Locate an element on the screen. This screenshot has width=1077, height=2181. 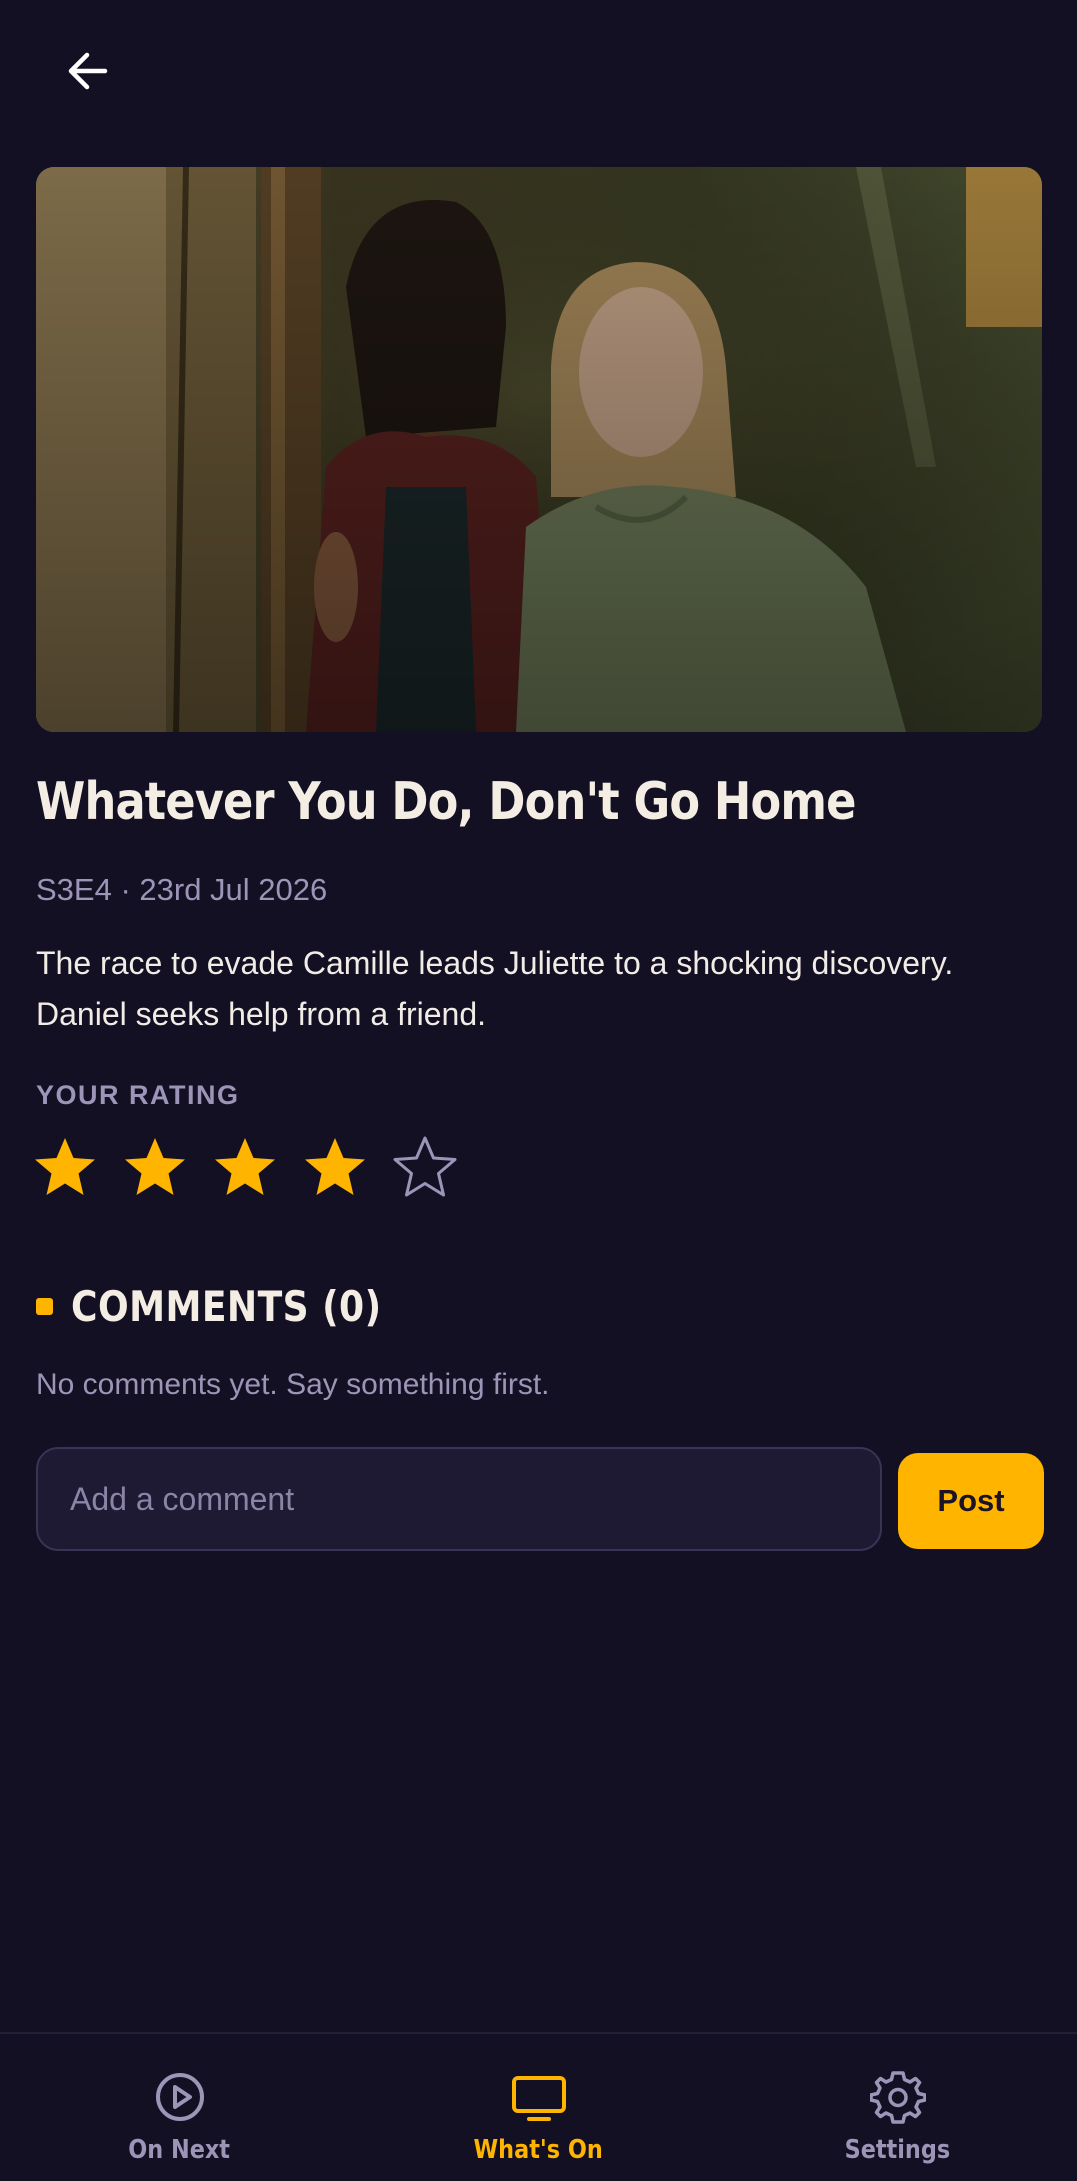
comment-input is located at coordinates (459, 1499).